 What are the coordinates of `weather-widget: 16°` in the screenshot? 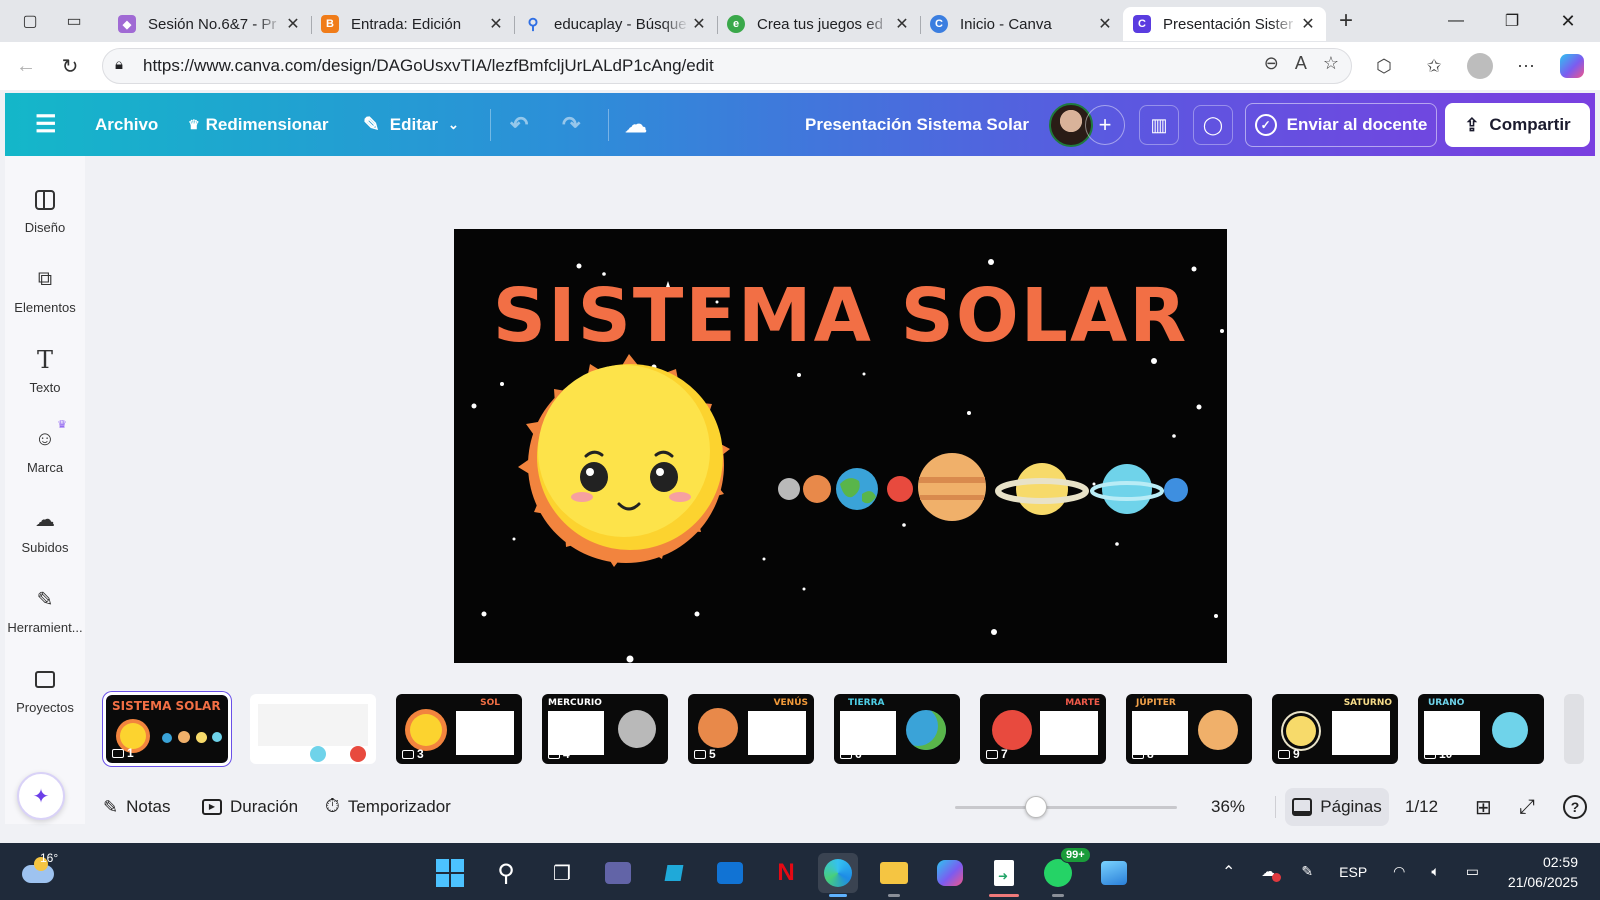 It's located at (47, 872).